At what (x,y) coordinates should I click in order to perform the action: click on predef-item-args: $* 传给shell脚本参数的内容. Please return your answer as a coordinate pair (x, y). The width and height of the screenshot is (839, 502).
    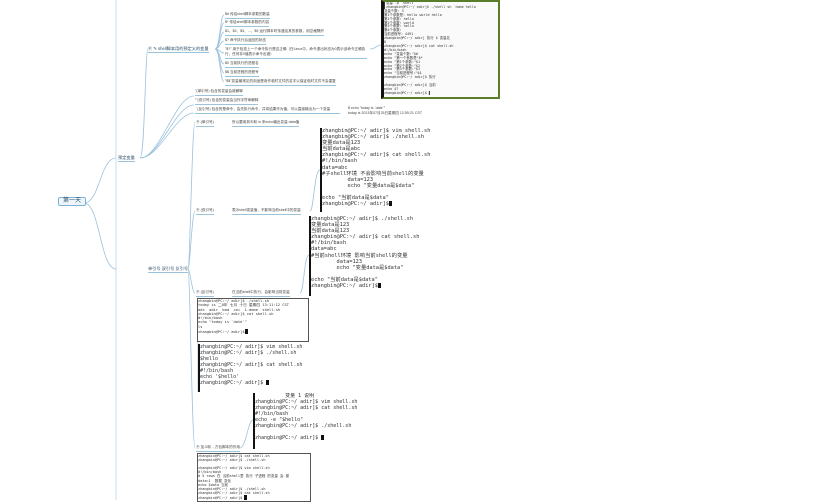
    Looking at the image, I should click on (247, 23).